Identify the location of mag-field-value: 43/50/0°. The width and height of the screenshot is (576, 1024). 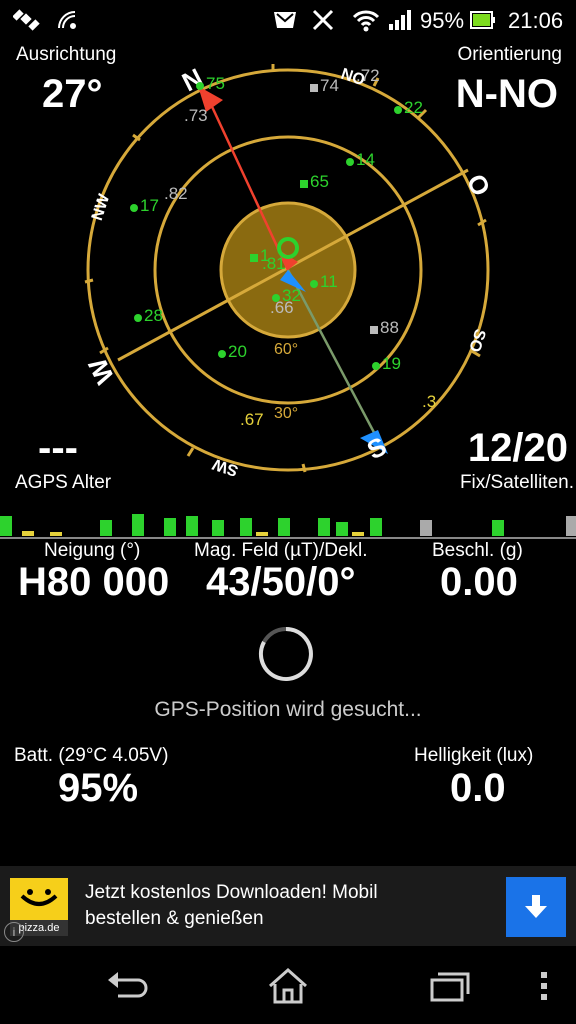
(281, 582).